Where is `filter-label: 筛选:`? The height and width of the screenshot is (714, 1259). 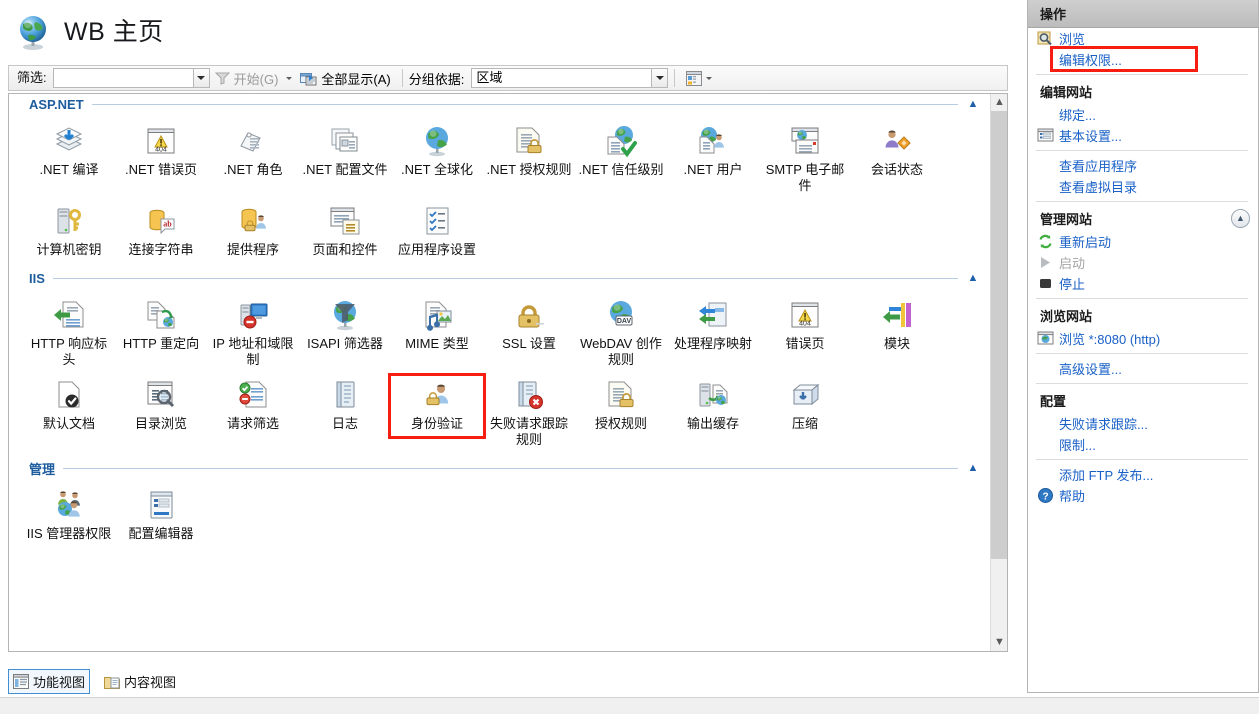 filter-label: 筛选: is located at coordinates (31, 78).